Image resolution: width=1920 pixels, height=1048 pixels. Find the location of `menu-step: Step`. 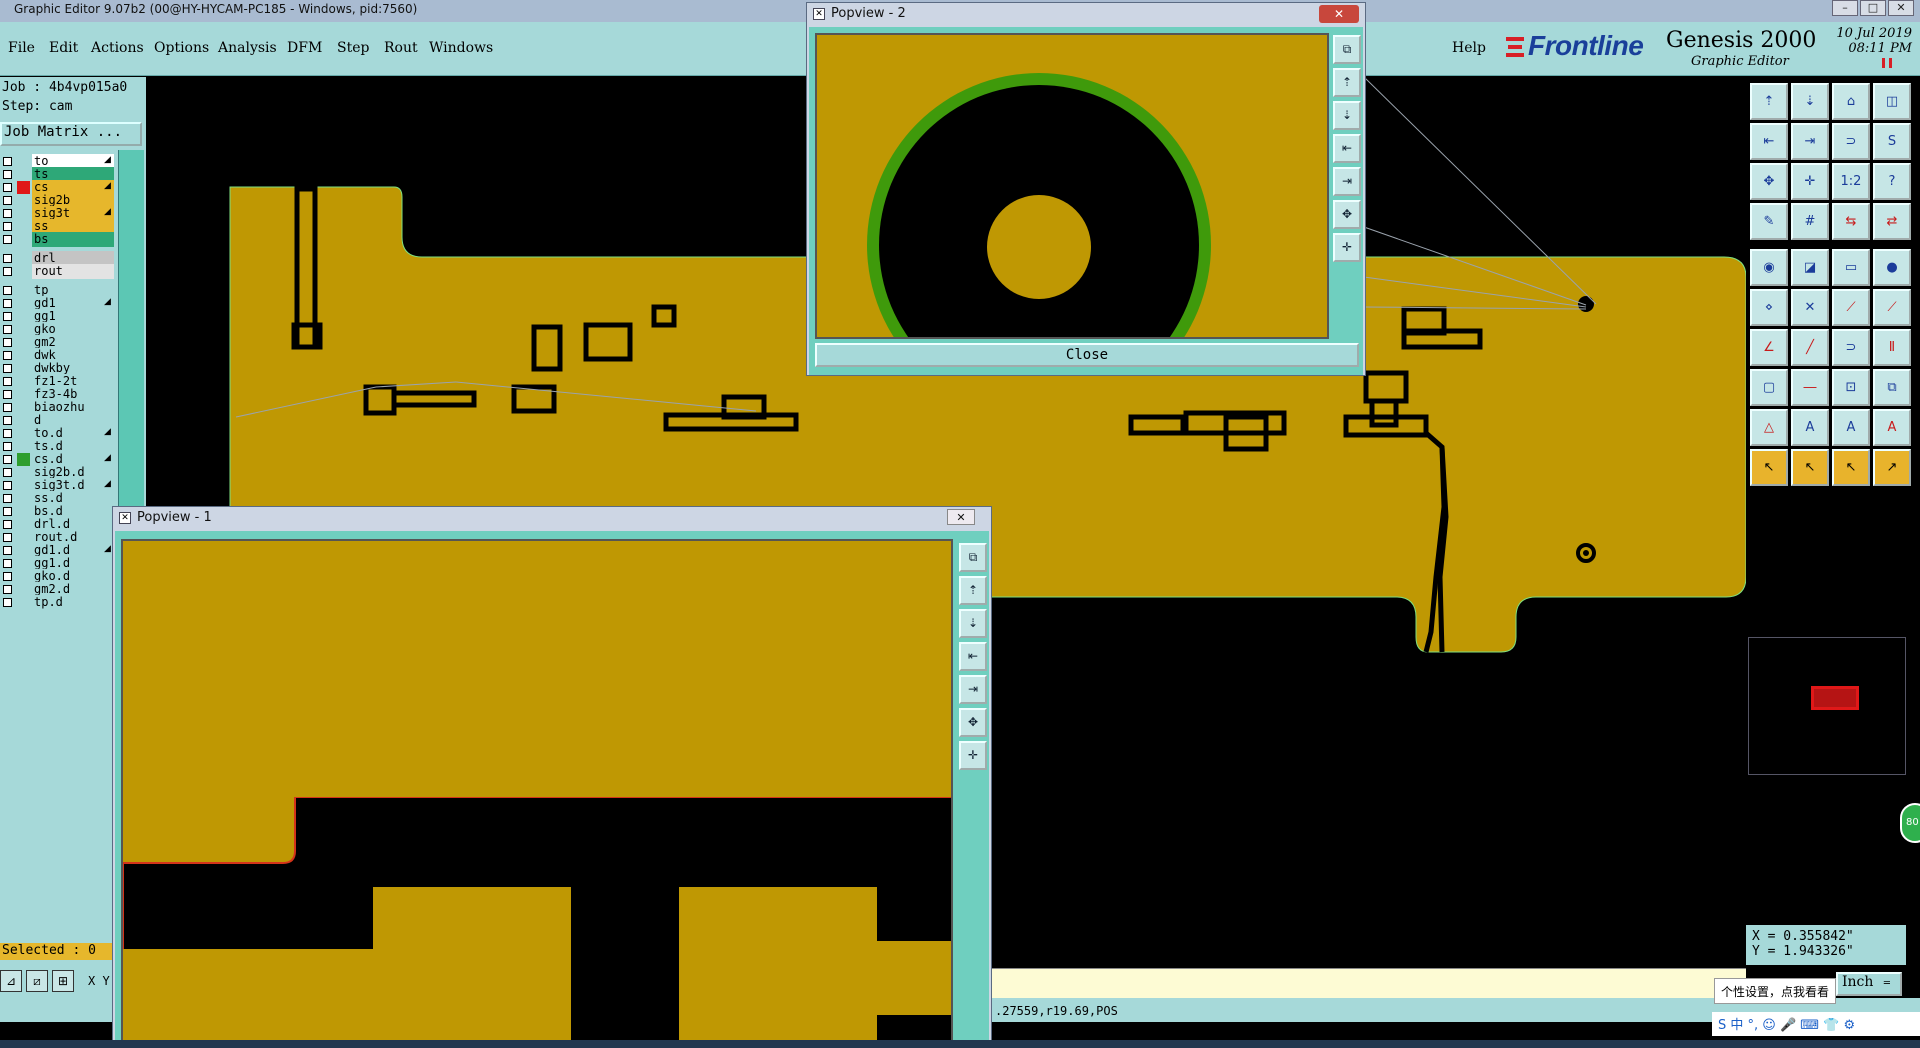

menu-step: Step is located at coordinates (353, 48).